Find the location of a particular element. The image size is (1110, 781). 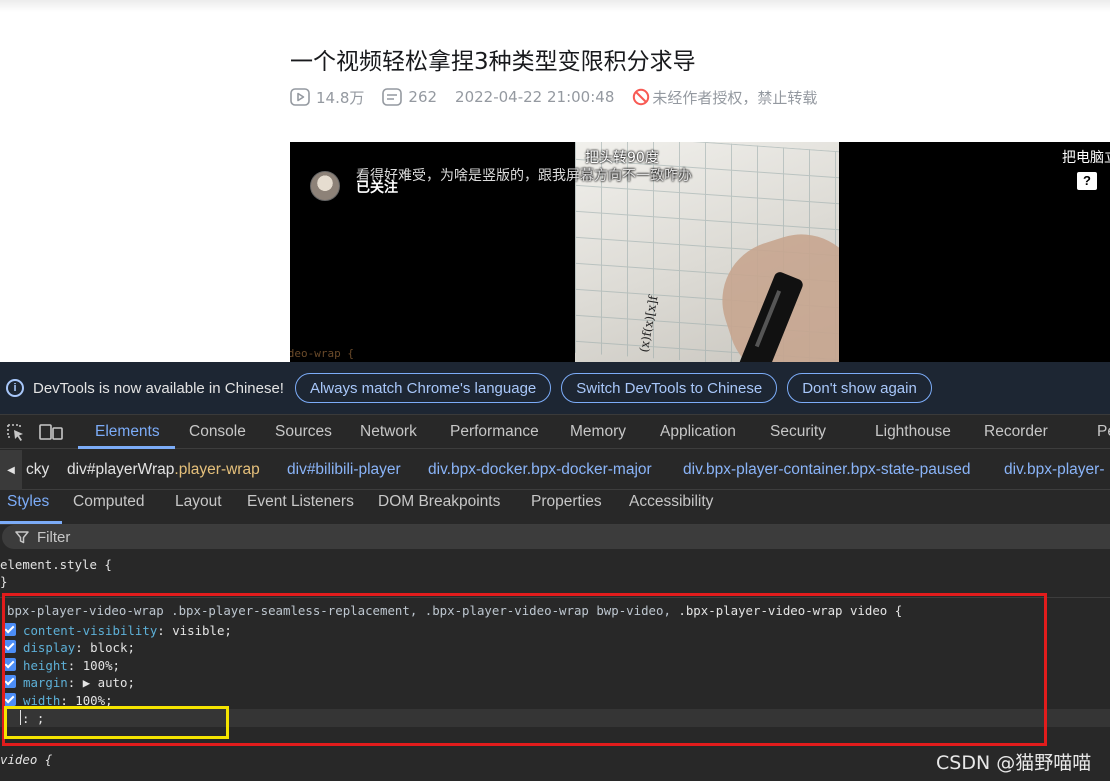

next-rule-selector: video { is located at coordinates (26, 759).